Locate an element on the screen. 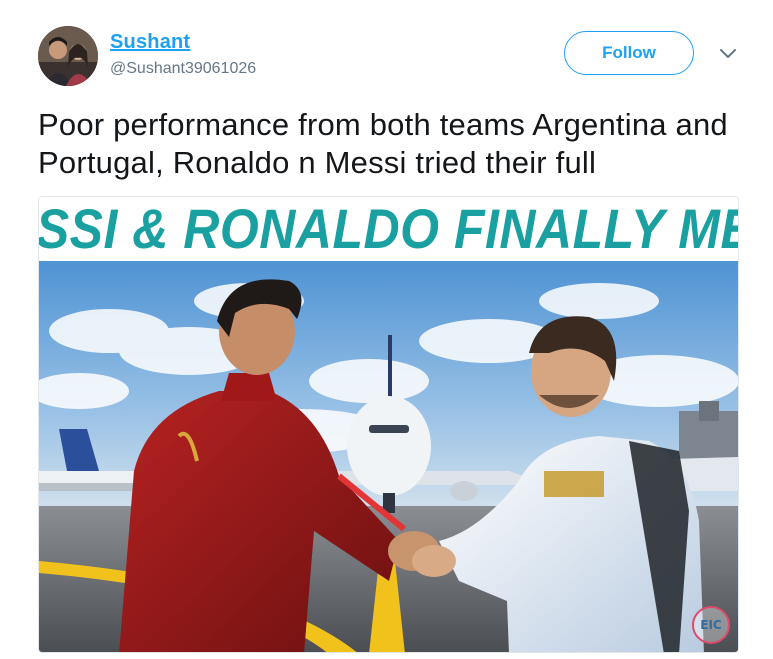  user-handle: @Sushant39061026 is located at coordinates (183, 69).